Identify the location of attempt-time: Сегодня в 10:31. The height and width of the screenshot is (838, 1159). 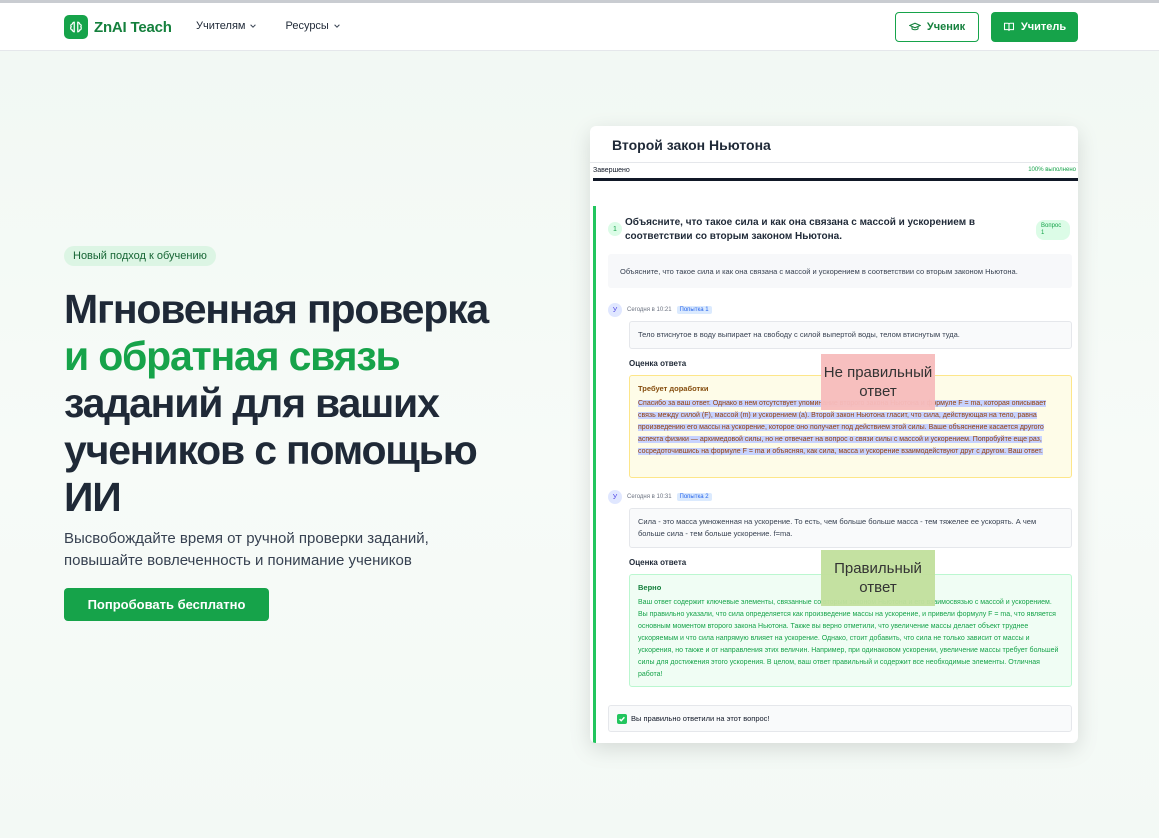
(649, 497).